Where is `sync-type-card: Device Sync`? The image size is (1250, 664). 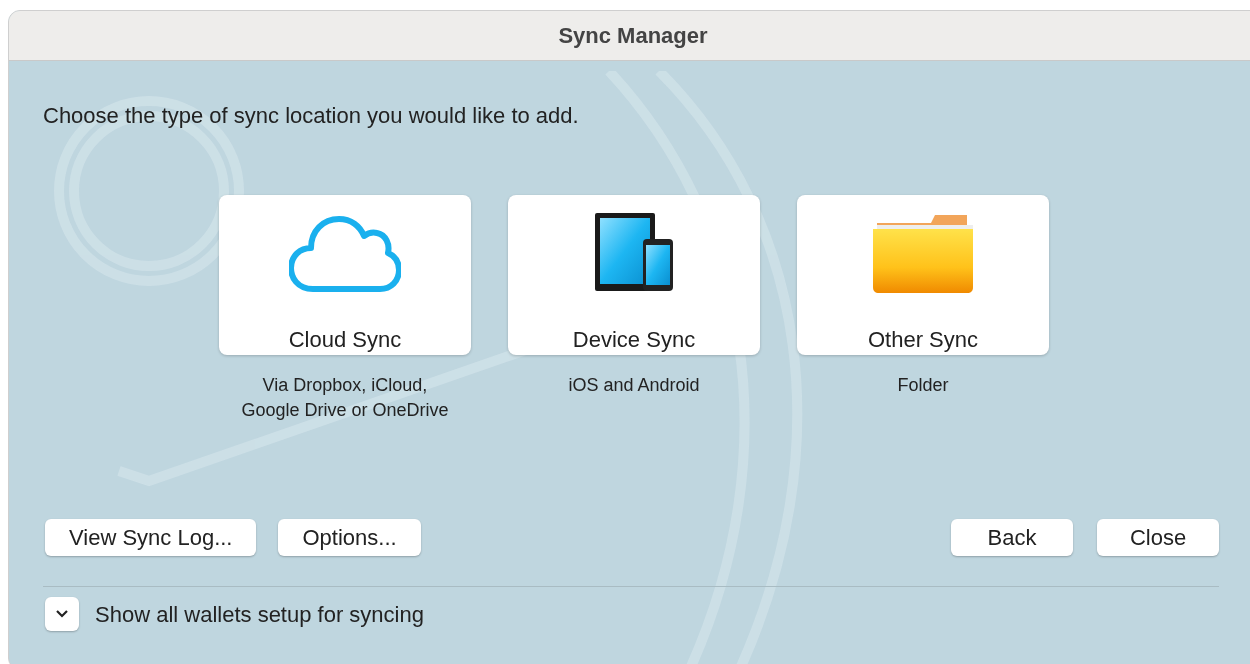
sync-type-card: Device Sync is located at coordinates (634, 275).